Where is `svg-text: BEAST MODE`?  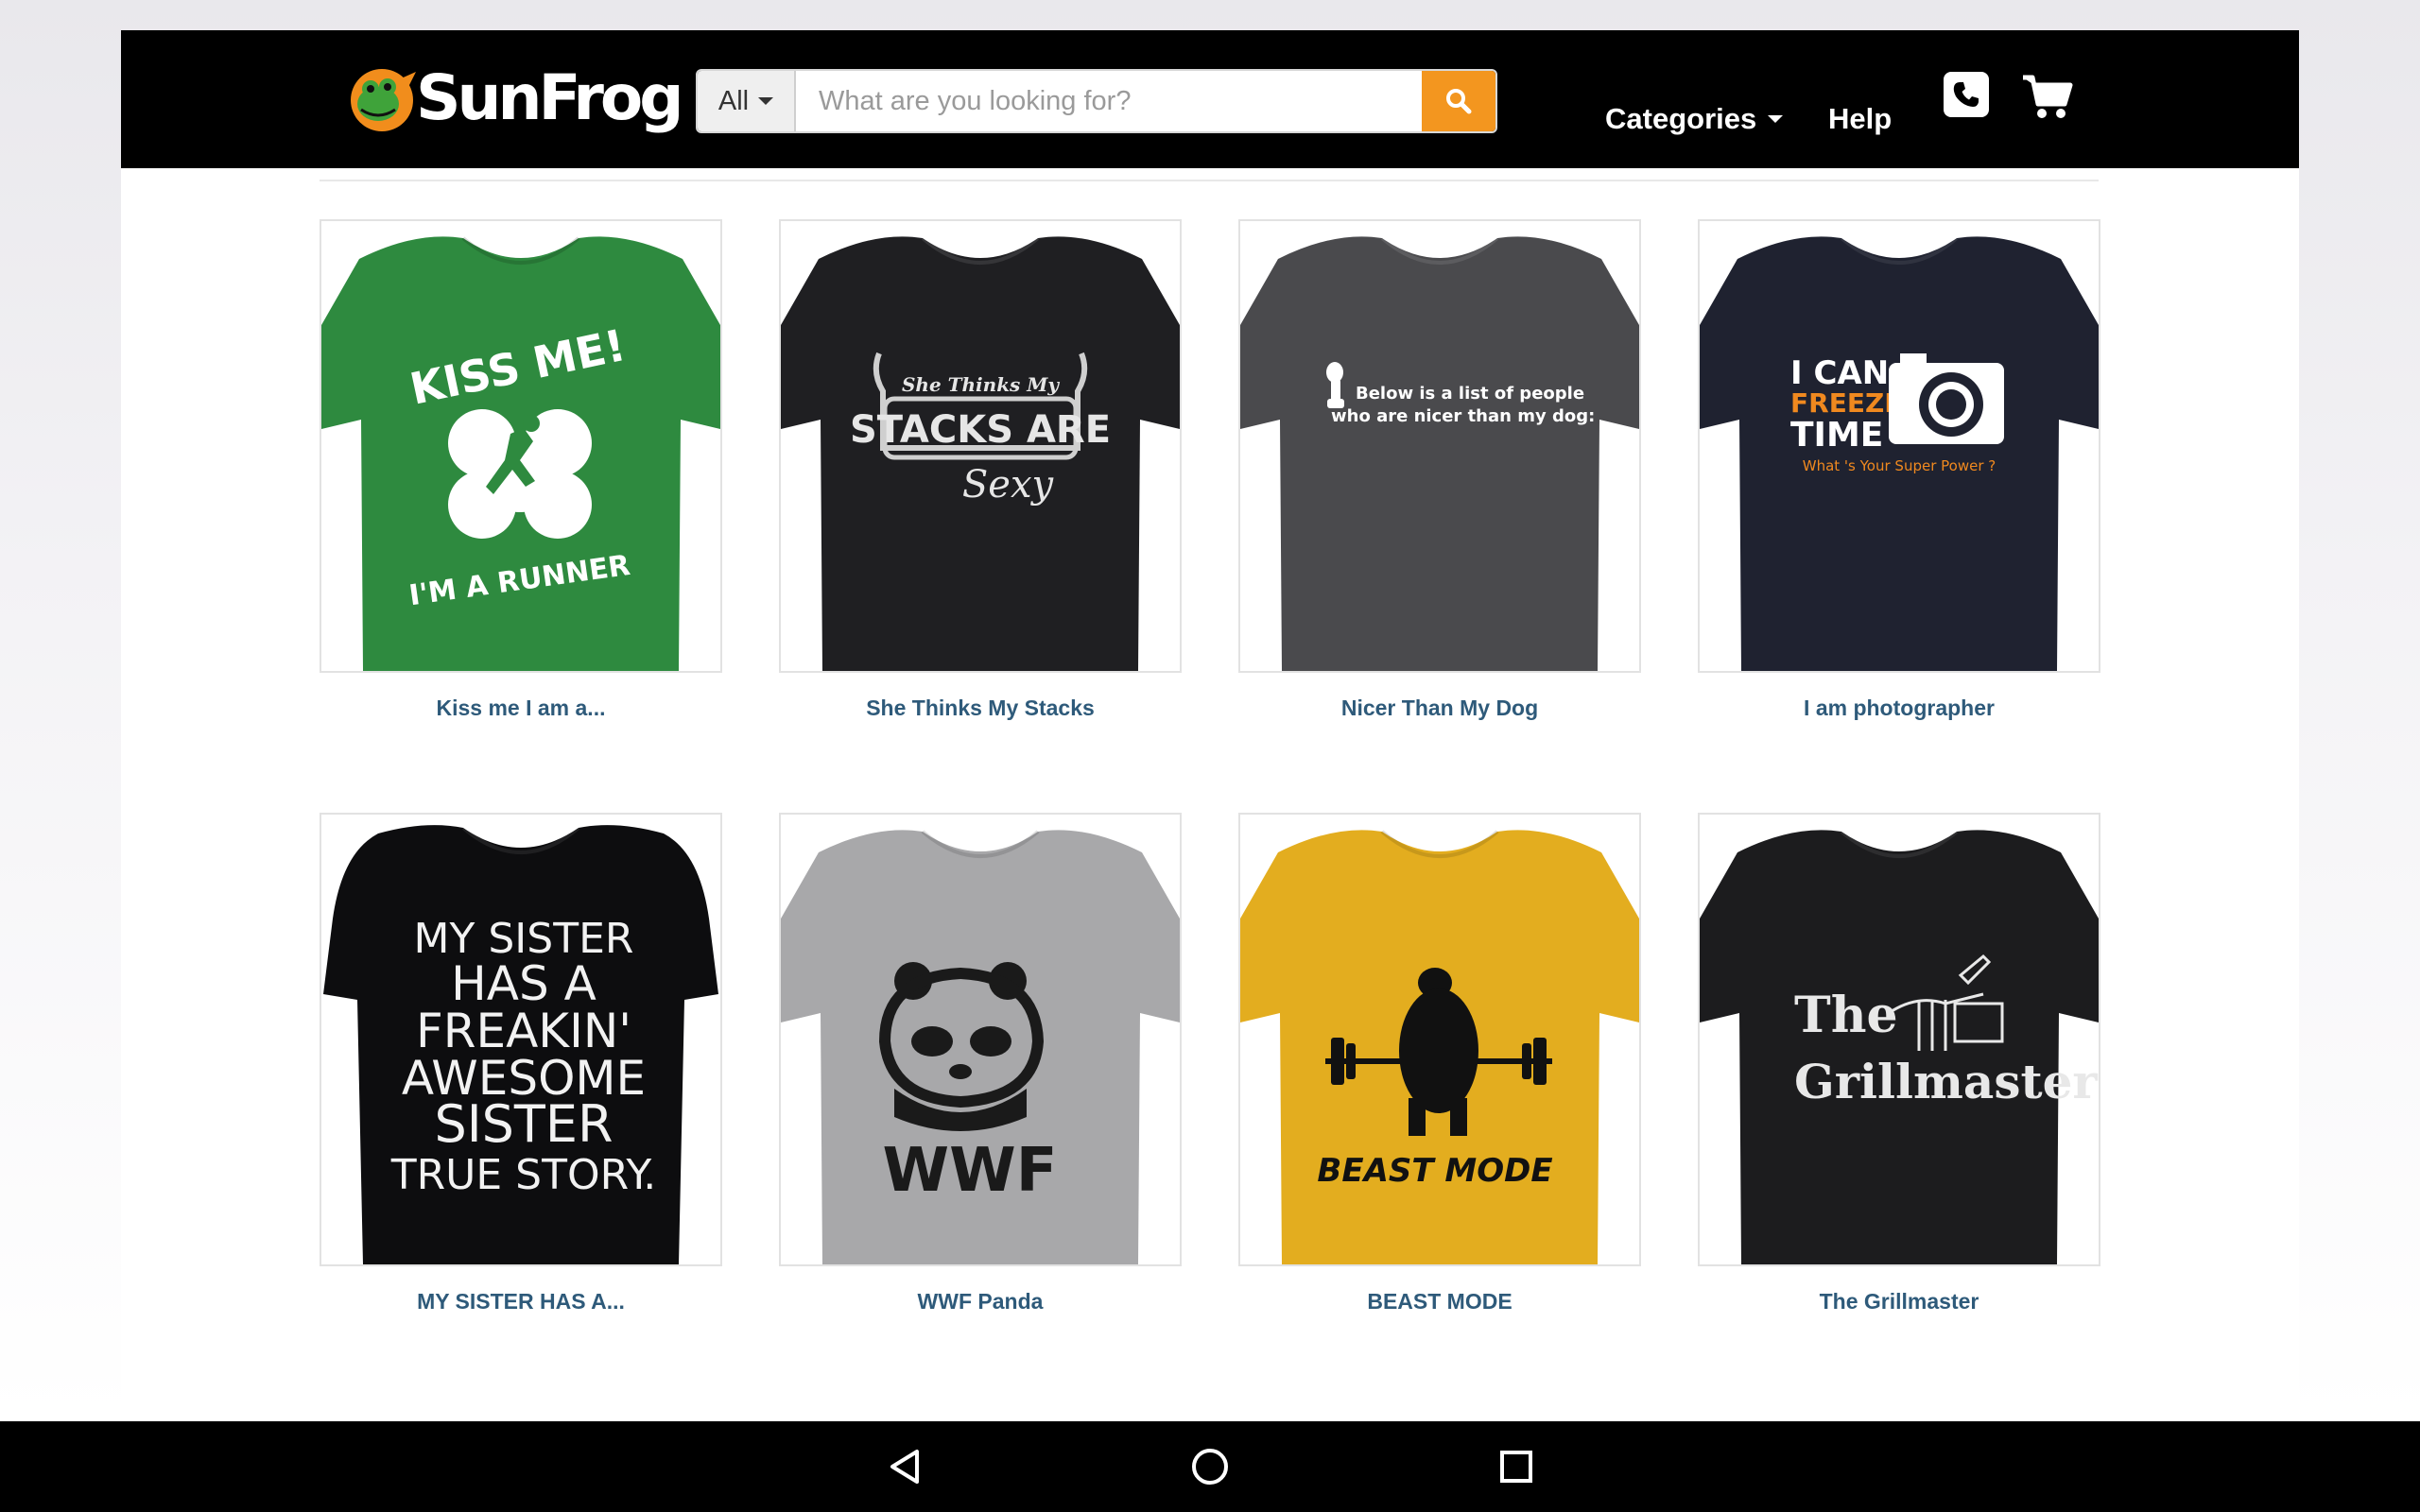
svg-text: BEAST MODE is located at coordinates (1434, 1171).